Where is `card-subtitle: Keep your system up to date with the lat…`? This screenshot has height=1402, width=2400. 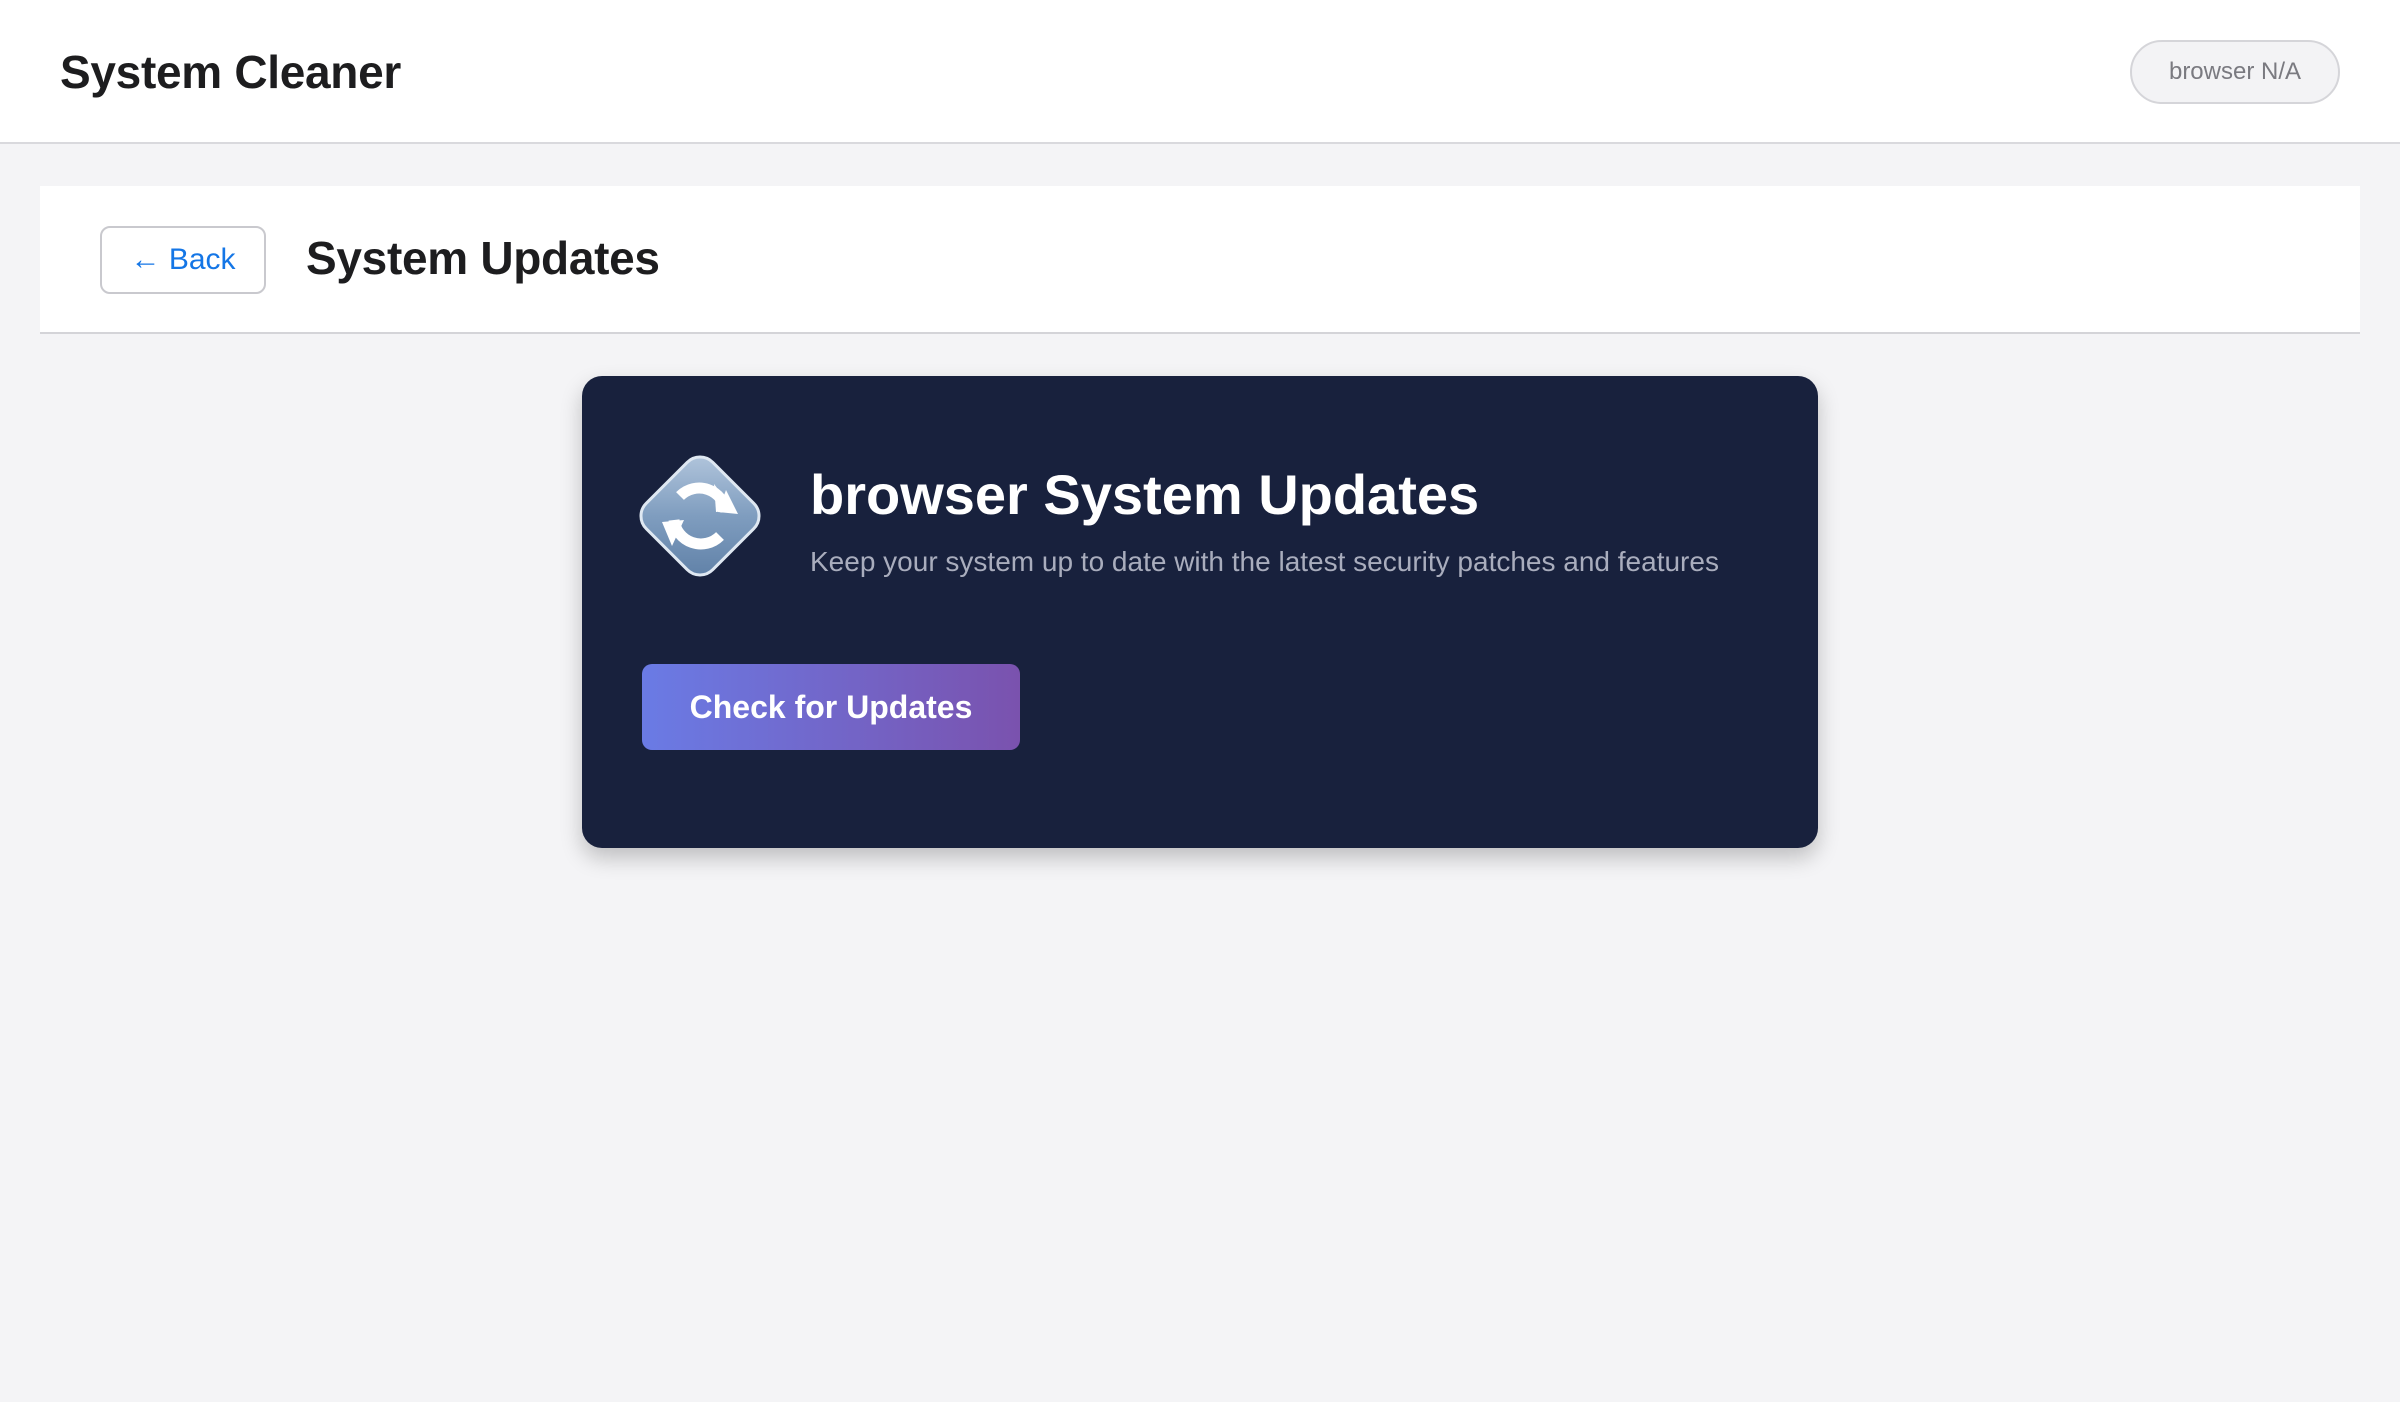
card-subtitle: Keep your system up to date with the lat… is located at coordinates (1264, 561).